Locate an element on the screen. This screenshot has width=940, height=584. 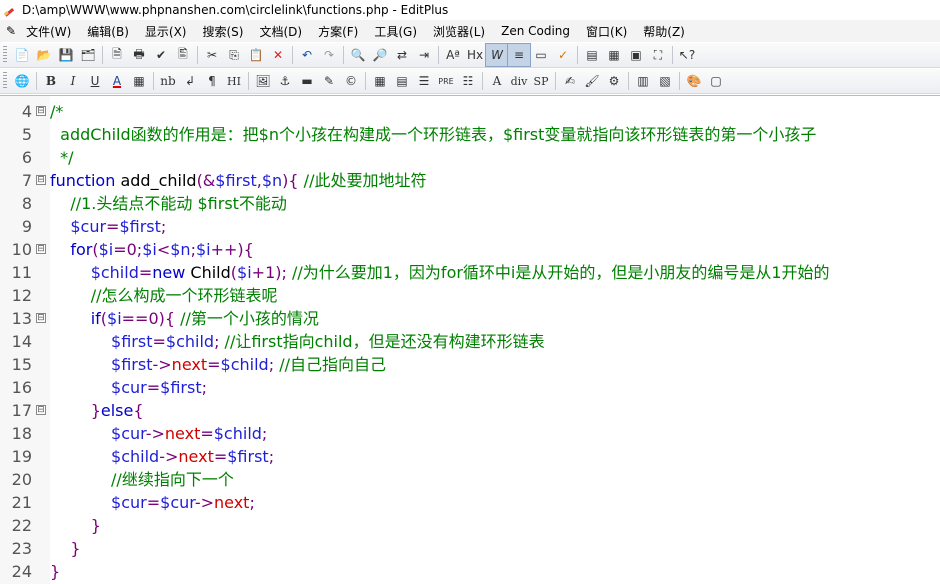
form-icon: ▤ is located at coordinates (402, 81).